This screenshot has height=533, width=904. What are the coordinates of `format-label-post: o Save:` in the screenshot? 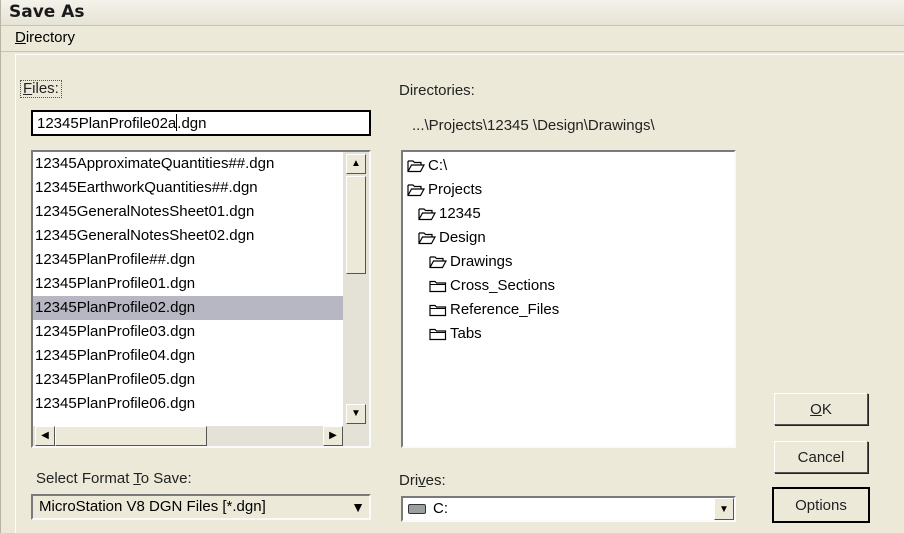 It's located at (166, 478).